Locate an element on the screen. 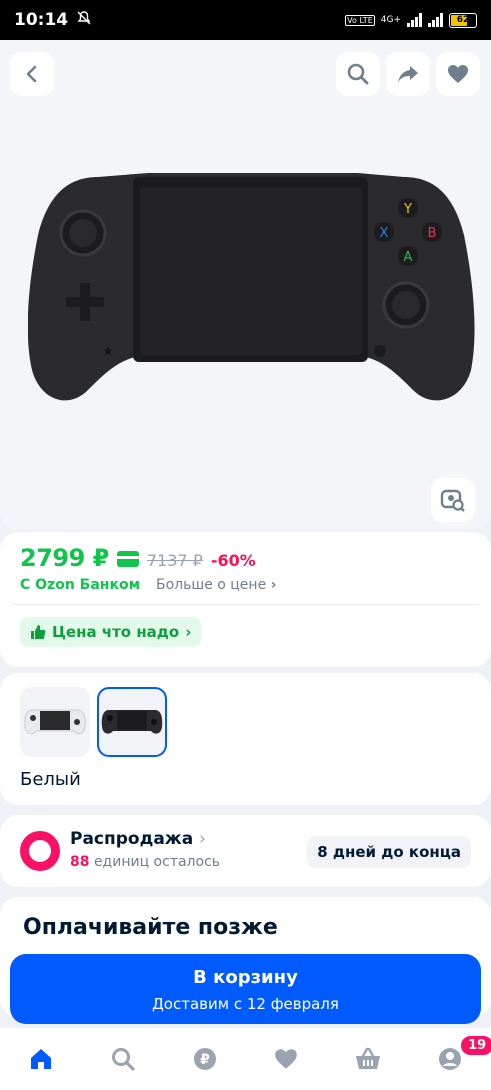 The height and width of the screenshot is (1090, 491). tab-finance: ₽ is located at coordinates (205, 1059).